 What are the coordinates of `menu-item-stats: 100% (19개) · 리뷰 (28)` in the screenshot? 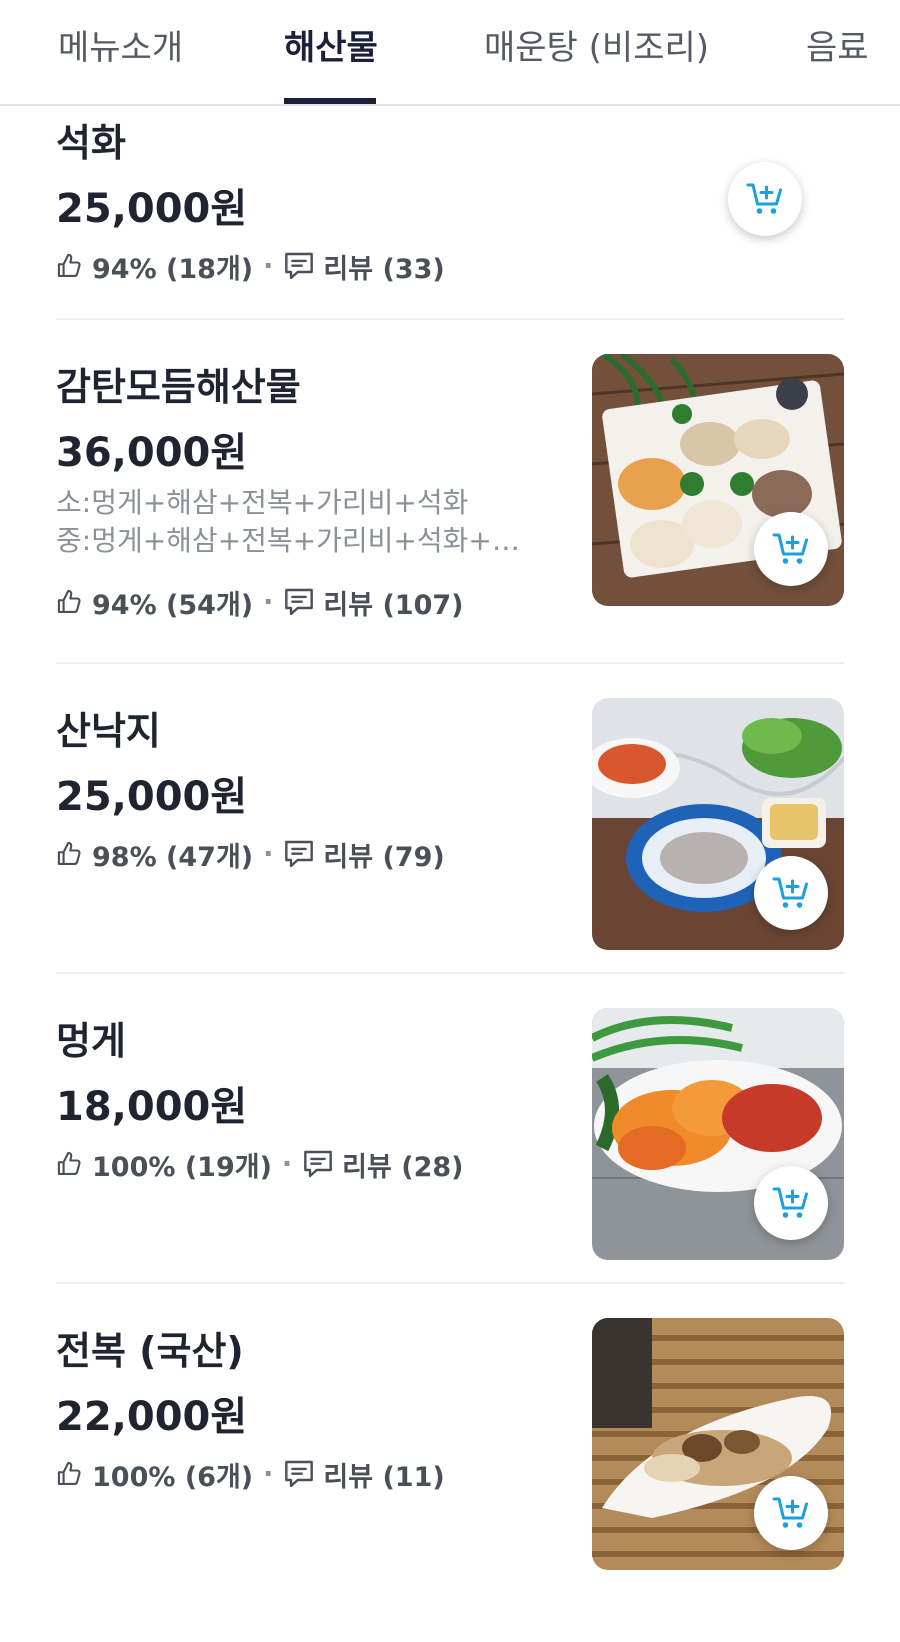 It's located at (260, 1164).